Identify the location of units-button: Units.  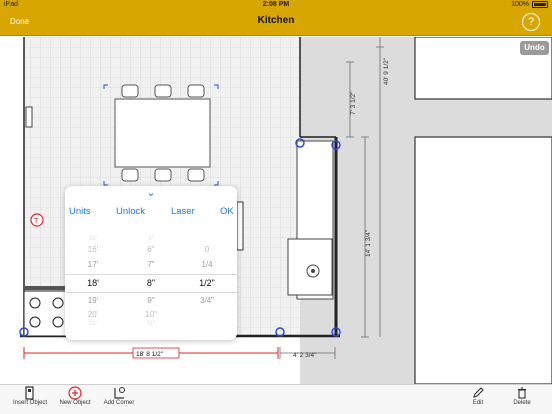
(80, 211).